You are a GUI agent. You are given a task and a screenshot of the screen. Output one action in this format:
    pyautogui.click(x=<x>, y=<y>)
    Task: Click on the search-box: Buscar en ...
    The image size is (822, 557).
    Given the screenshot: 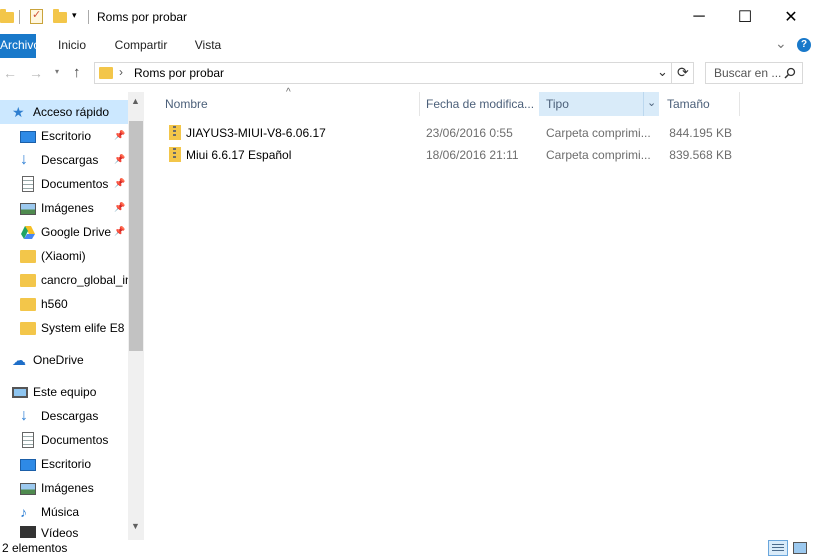 What is the action you would take?
    pyautogui.click(x=754, y=73)
    